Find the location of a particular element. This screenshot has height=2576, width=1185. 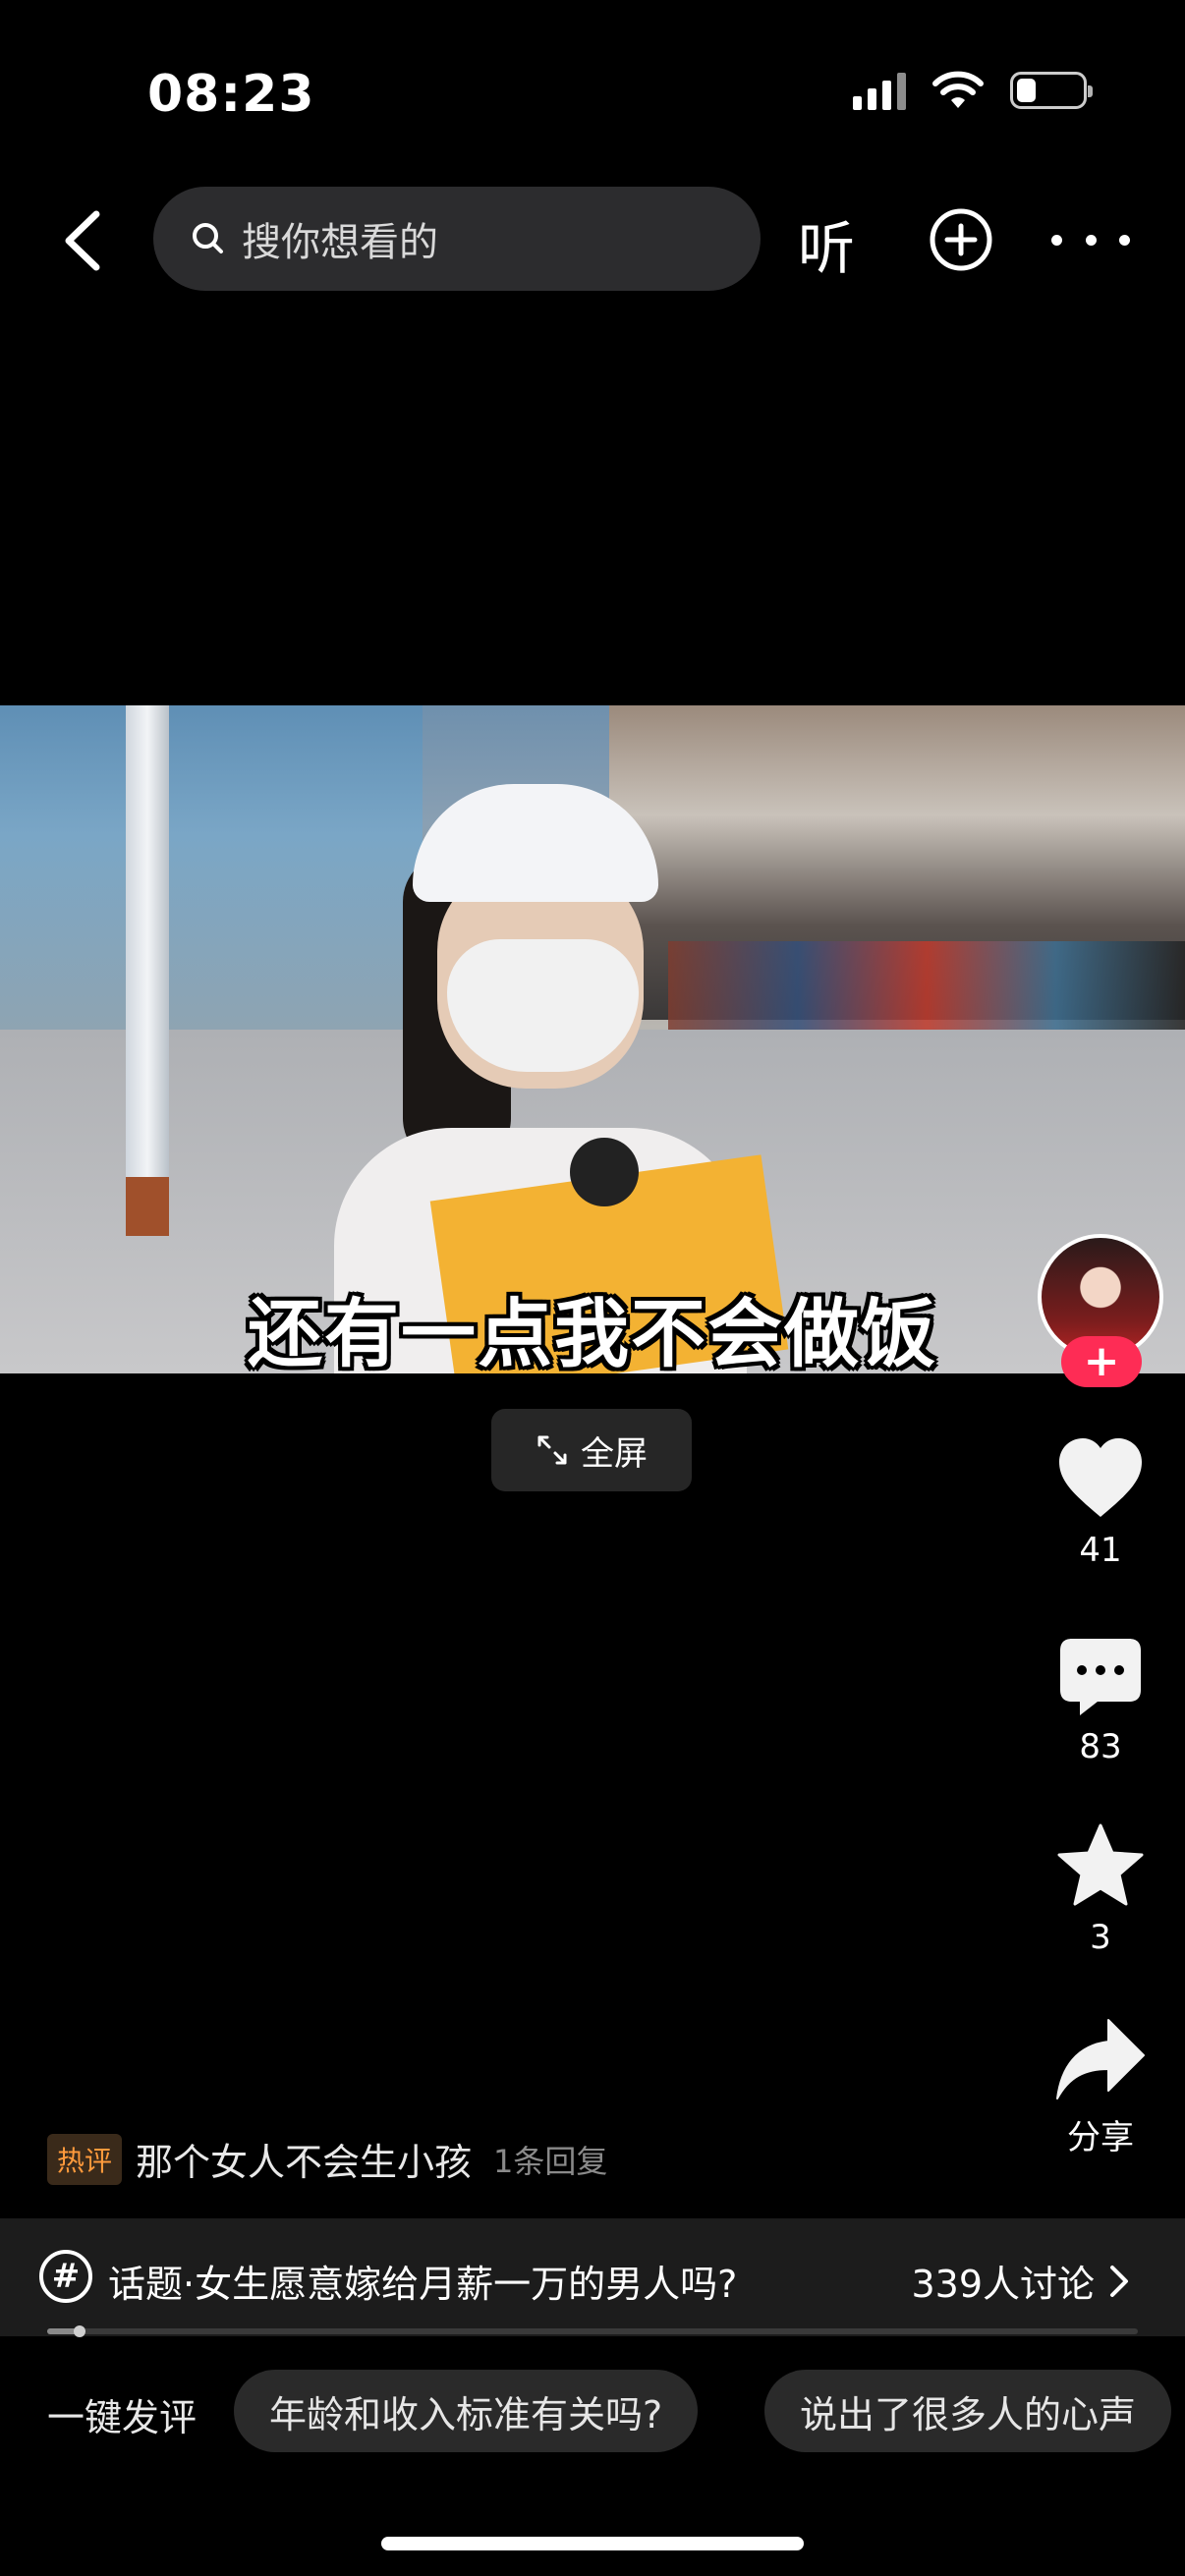

share-button: 分享 is located at coordinates (1100, 2088).